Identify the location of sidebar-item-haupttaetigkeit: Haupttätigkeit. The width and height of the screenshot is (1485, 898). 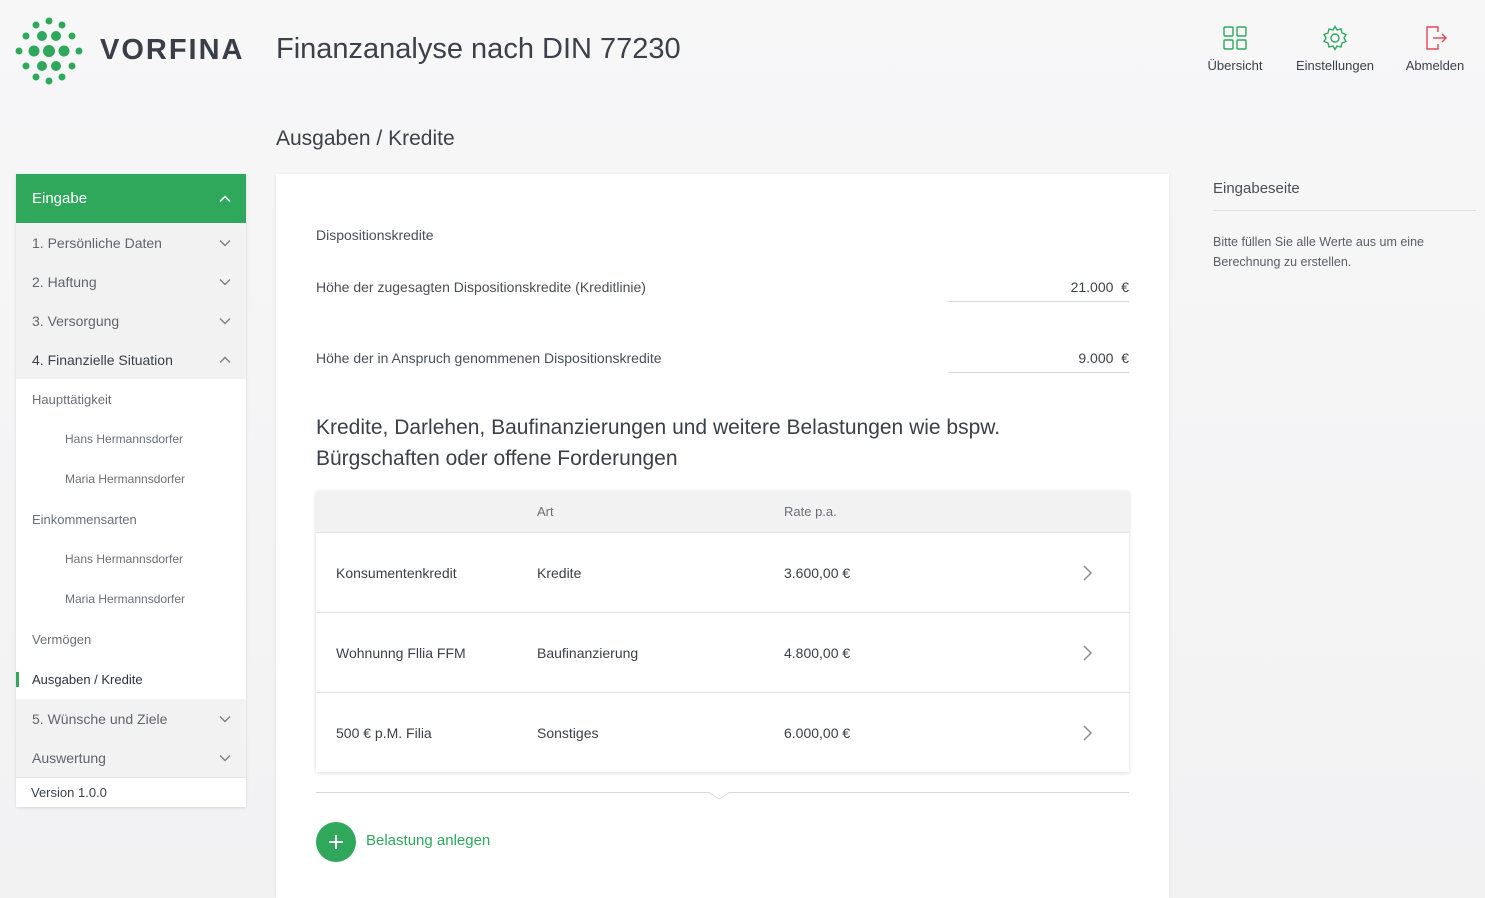
(131, 399).